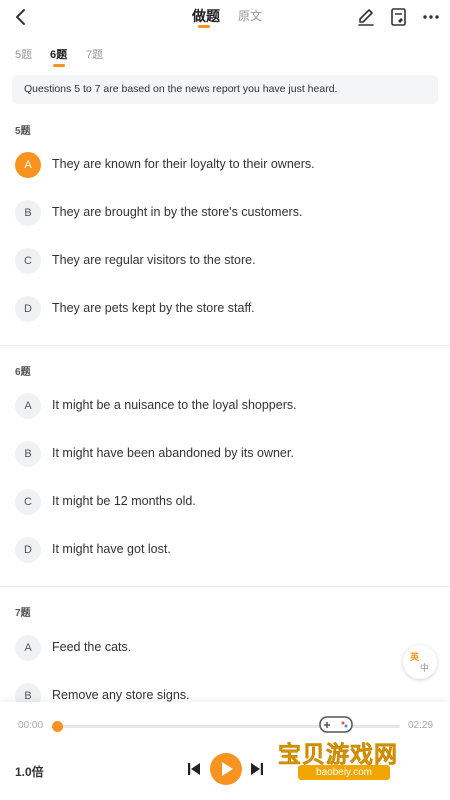 The image size is (450, 800). I want to click on option-7a: A Feed the cats., so click(225, 648).